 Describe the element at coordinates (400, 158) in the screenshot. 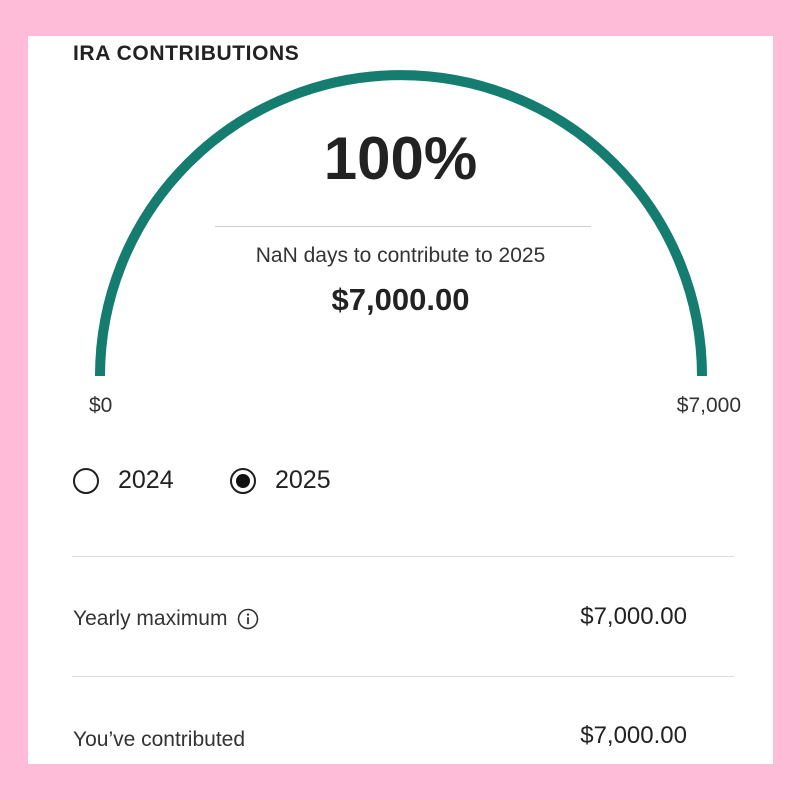

I see `gauge-percent: 100%` at that location.